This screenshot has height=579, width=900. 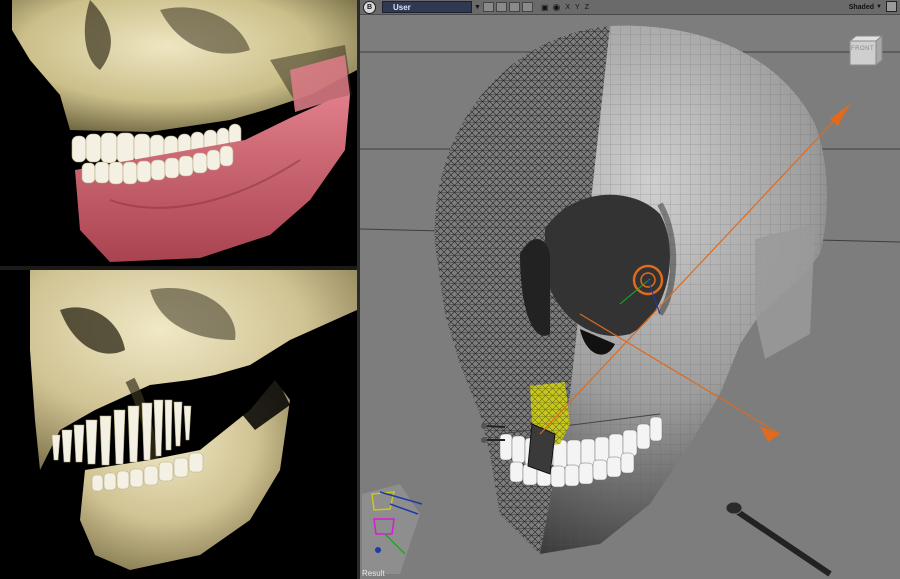 What do you see at coordinates (373, 573) in the screenshot?
I see `result-label: Result` at bounding box center [373, 573].